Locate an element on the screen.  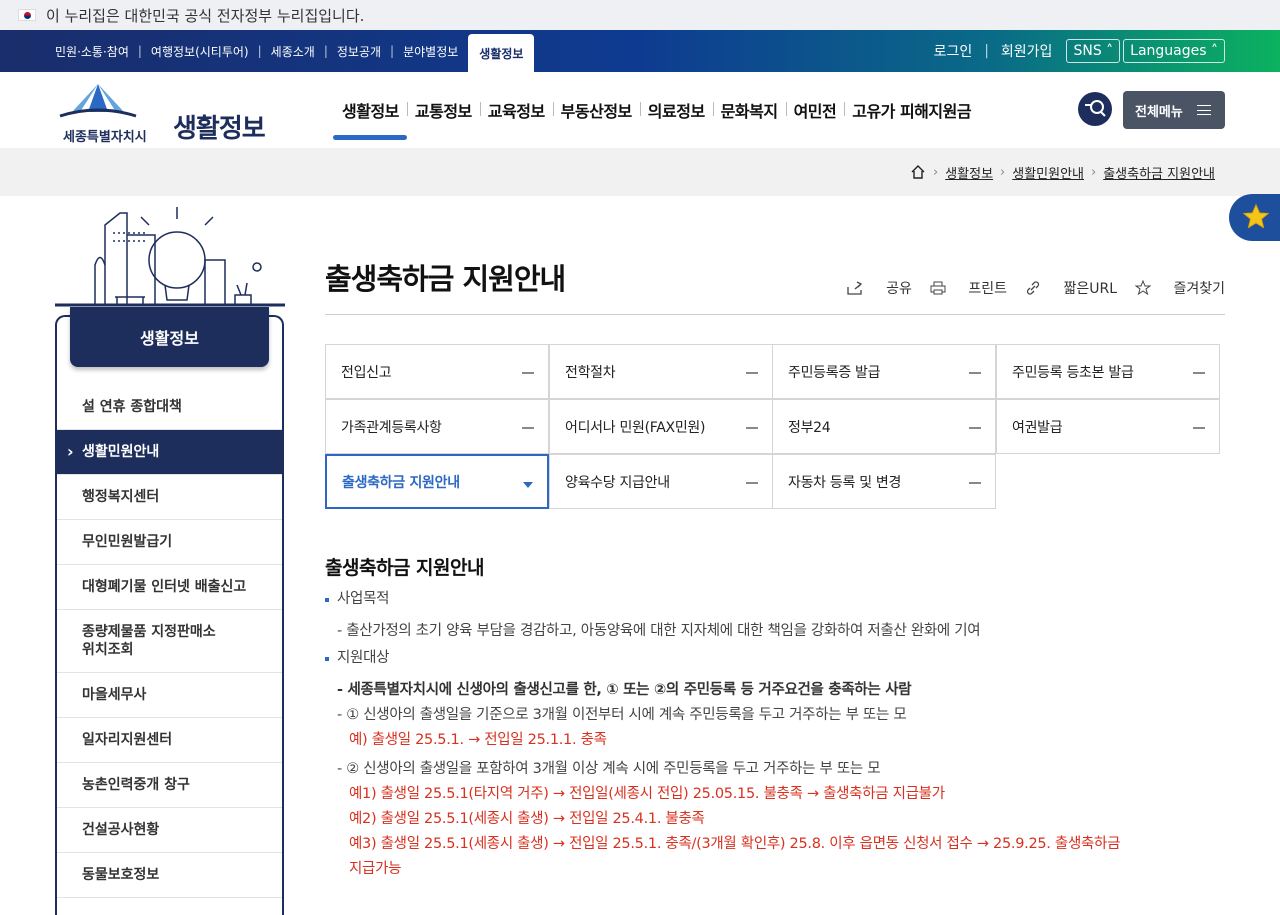
home-icon is located at coordinates (918, 172).